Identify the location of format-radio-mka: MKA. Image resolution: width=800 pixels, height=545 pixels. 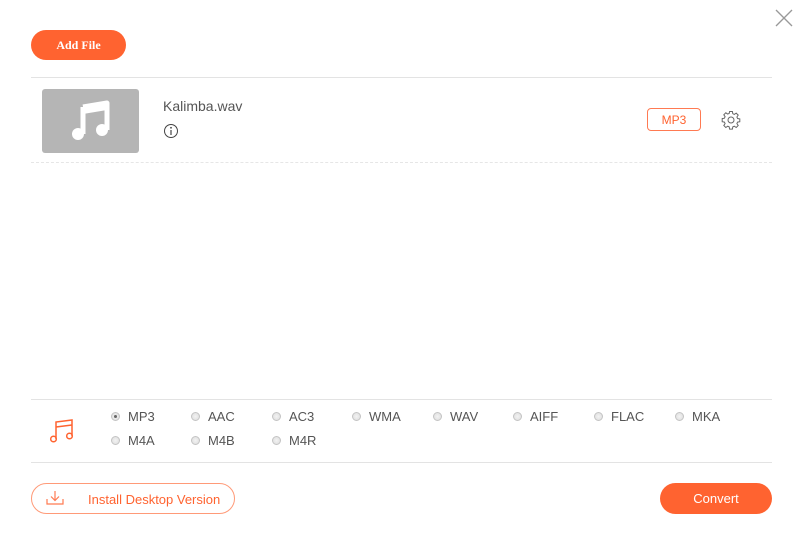
(697, 416).